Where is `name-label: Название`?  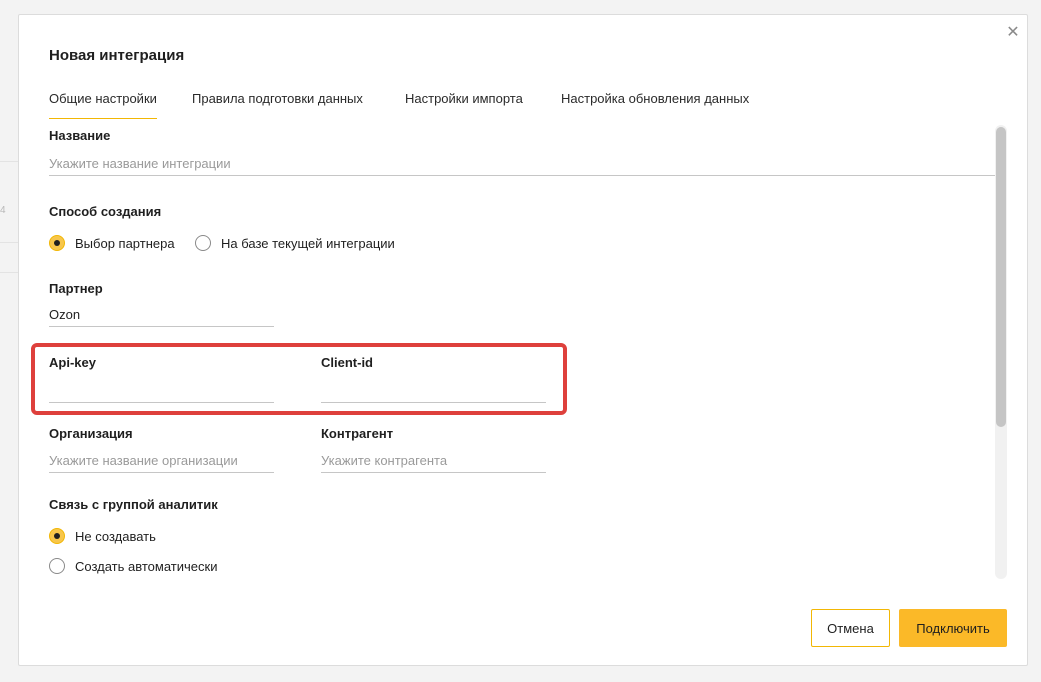
name-label: Название is located at coordinates (80, 135).